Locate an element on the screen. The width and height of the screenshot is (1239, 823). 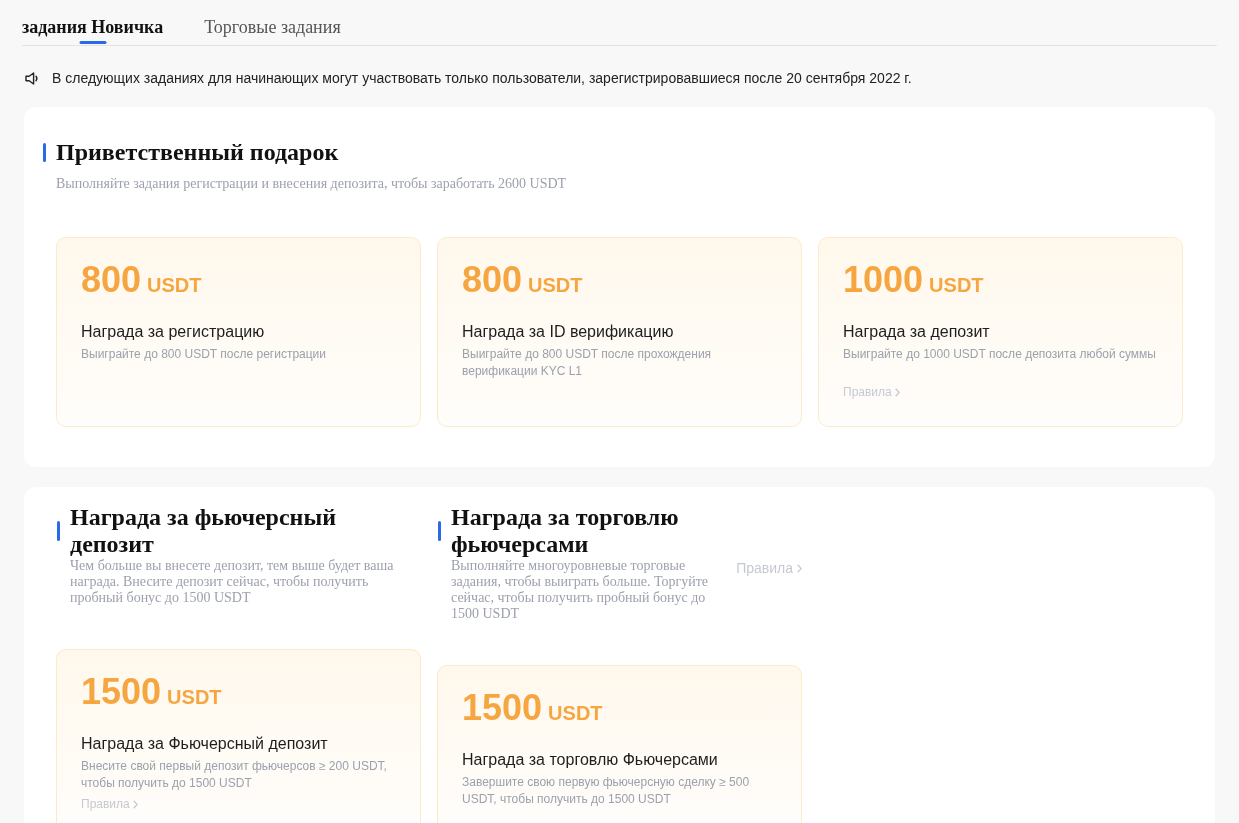
tab: Торговые задания is located at coordinates (272, 22).